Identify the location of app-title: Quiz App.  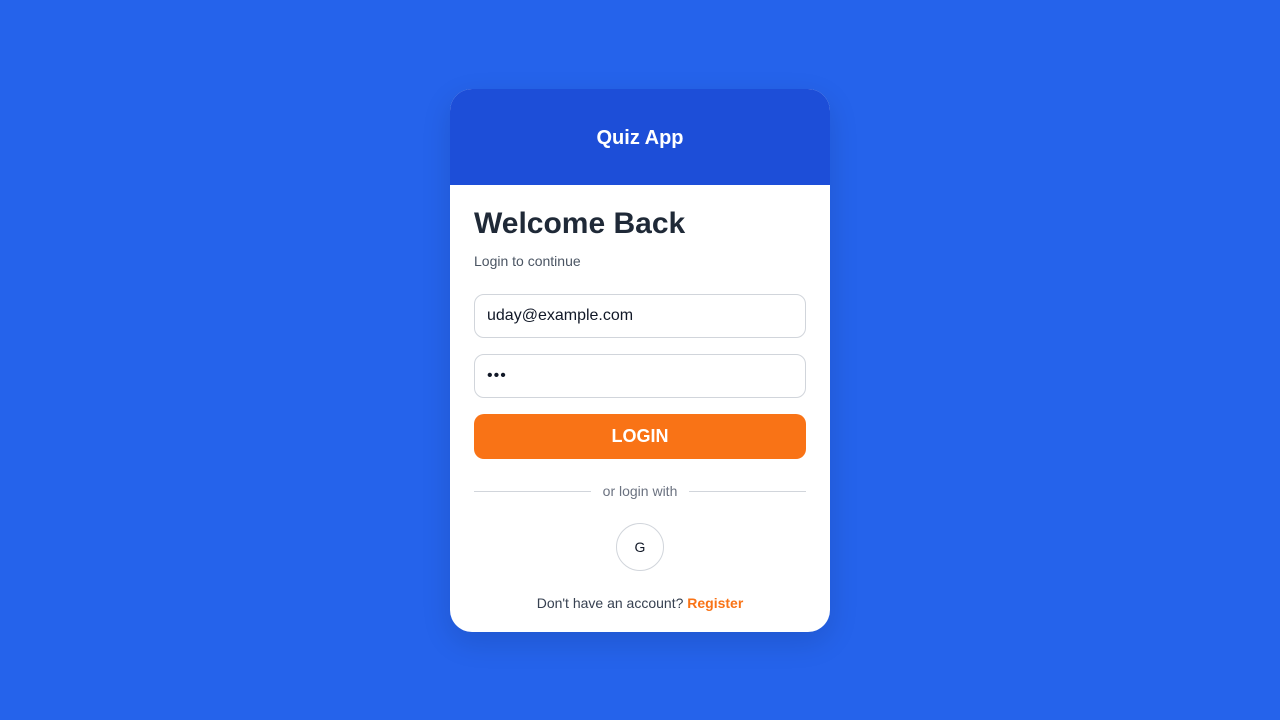
(640, 137).